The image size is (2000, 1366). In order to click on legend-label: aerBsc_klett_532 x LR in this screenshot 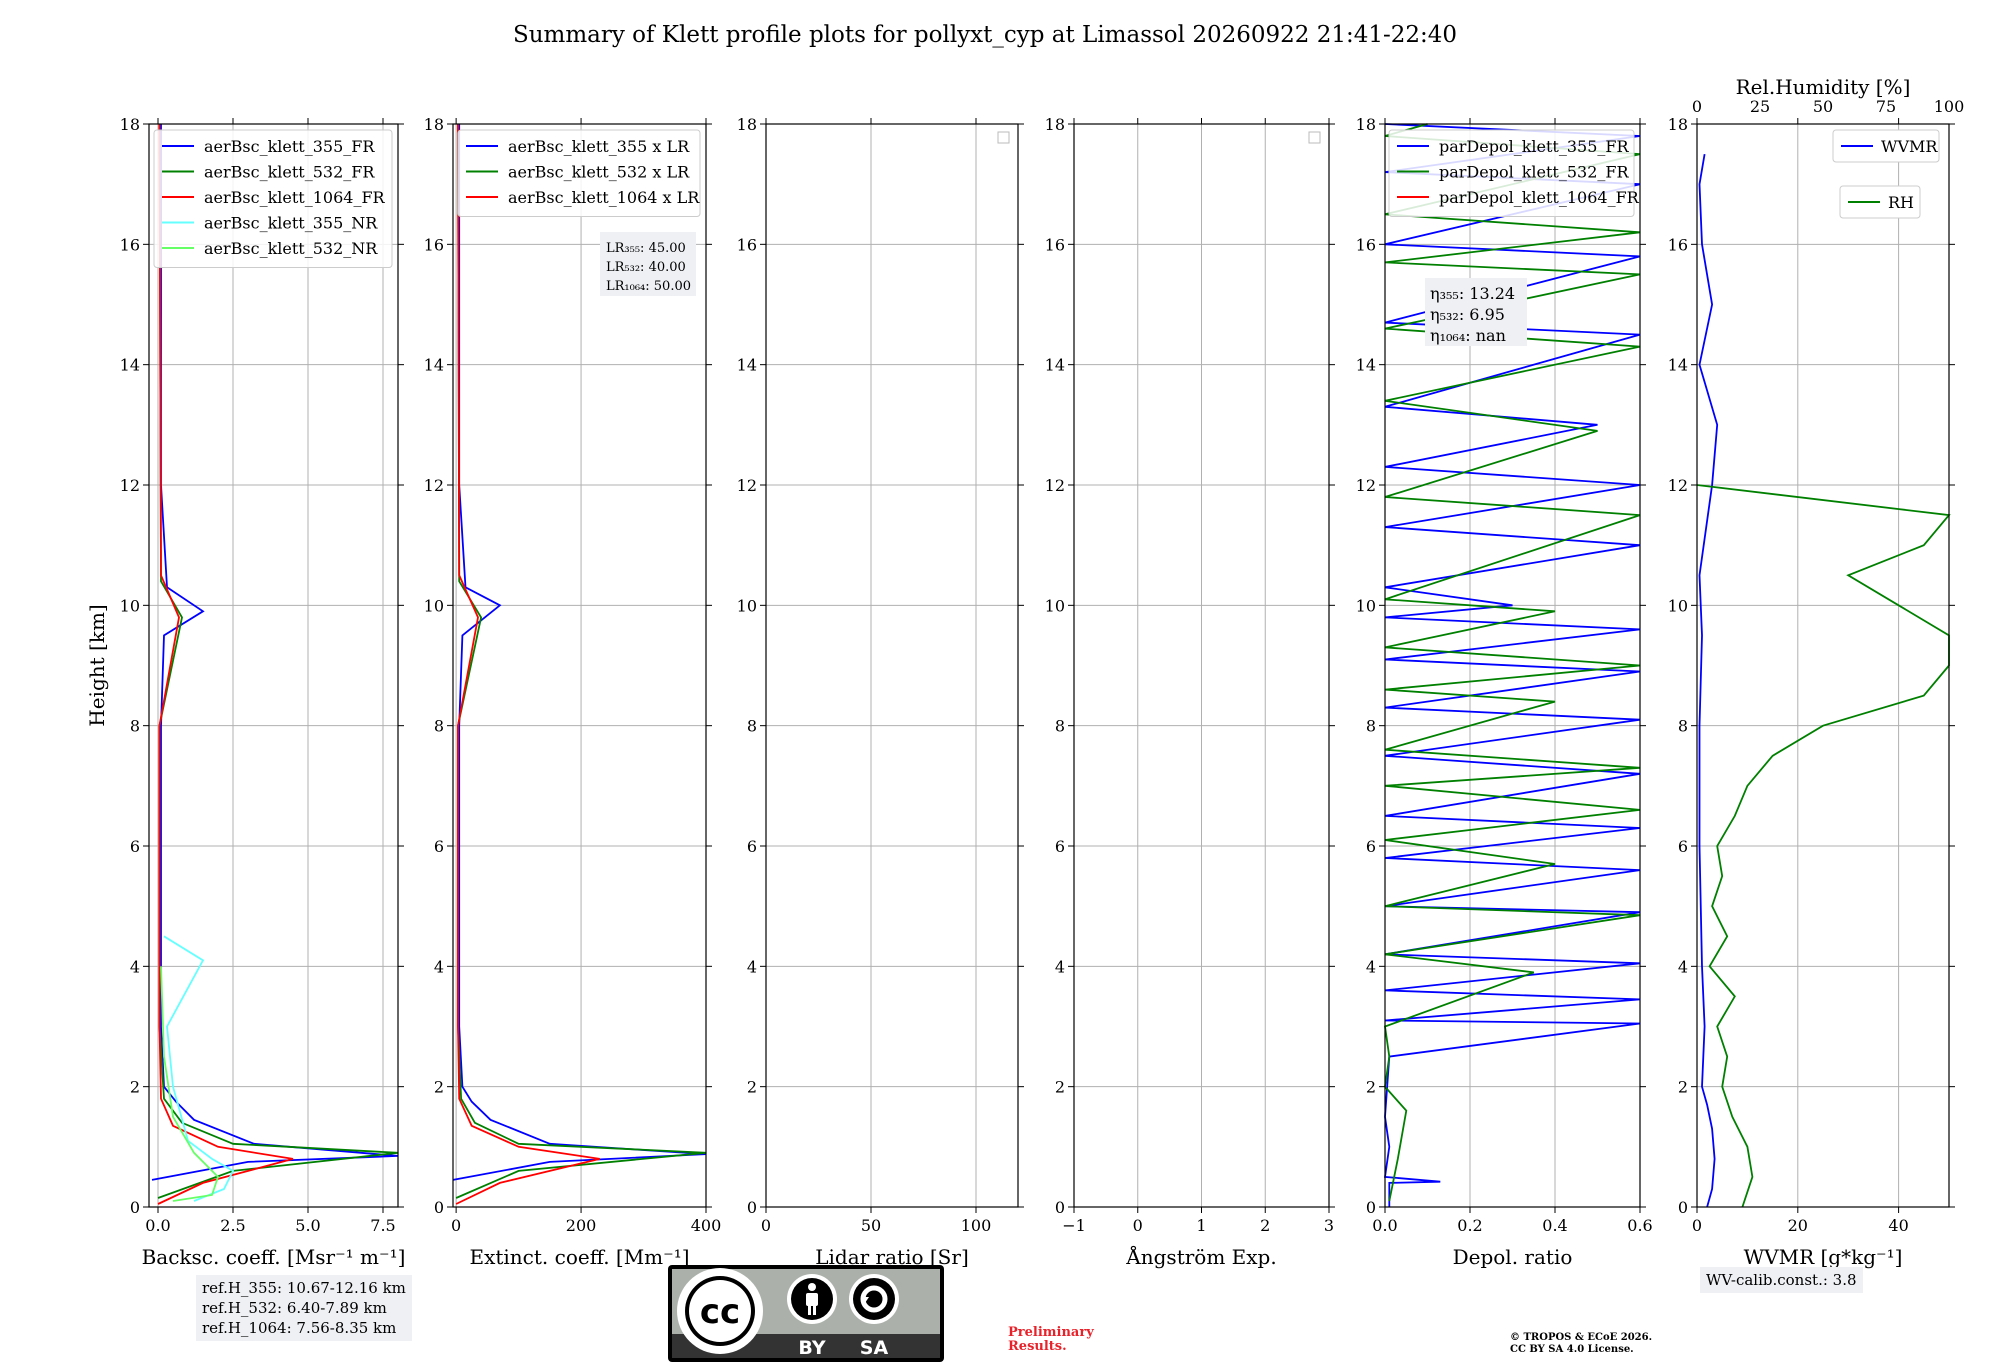, I will do `click(599, 172)`.